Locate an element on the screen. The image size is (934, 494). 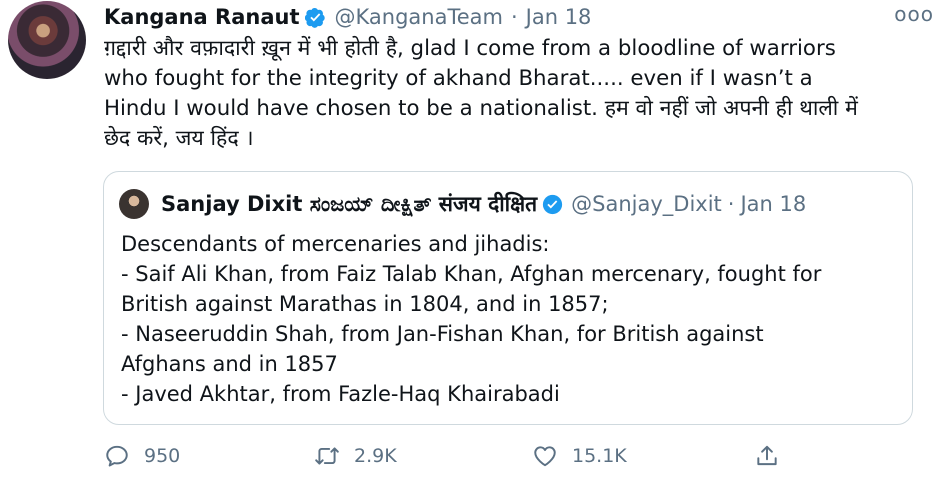
like-button: 15.1K is located at coordinates (579, 456).